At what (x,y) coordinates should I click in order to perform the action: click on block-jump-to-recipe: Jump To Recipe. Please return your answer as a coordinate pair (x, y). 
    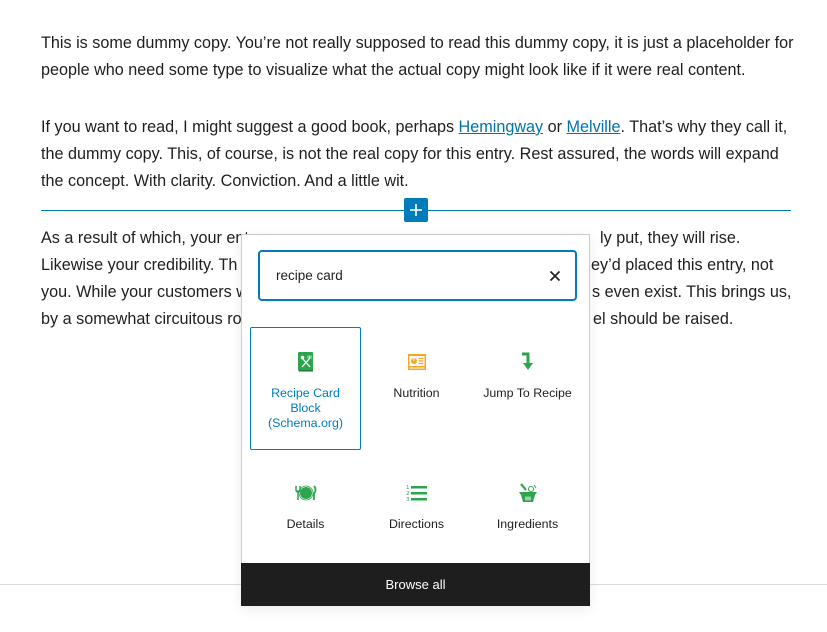
    Looking at the image, I should click on (527, 388).